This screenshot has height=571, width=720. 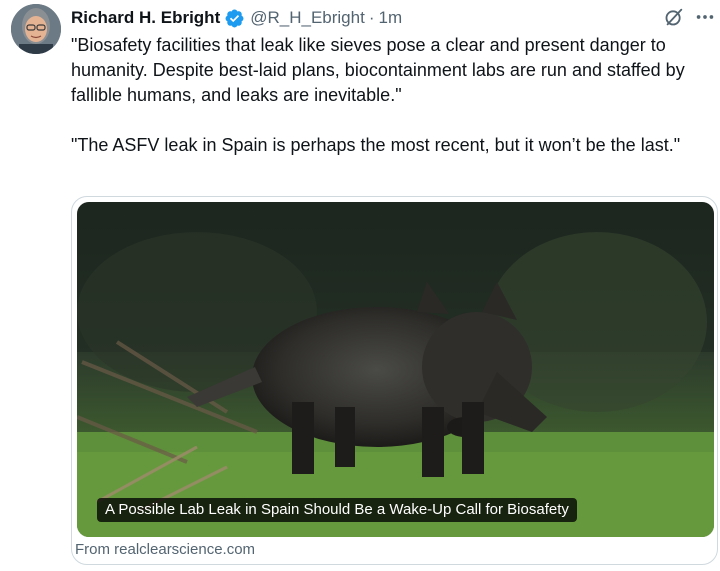 What do you see at coordinates (145, 18) in the screenshot?
I see `author-display-name: Richard H. Ebright` at bounding box center [145, 18].